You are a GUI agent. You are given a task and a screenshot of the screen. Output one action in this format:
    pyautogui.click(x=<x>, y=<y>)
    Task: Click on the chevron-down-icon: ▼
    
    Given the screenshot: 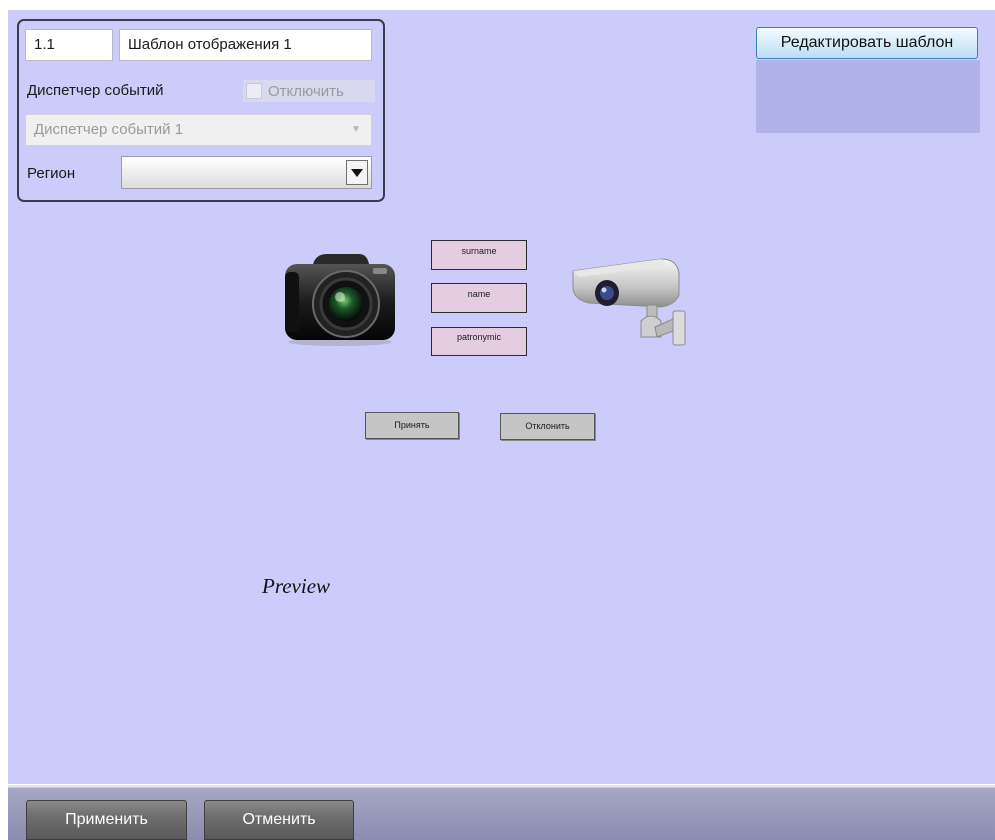 What is the action you would take?
    pyautogui.click(x=356, y=129)
    